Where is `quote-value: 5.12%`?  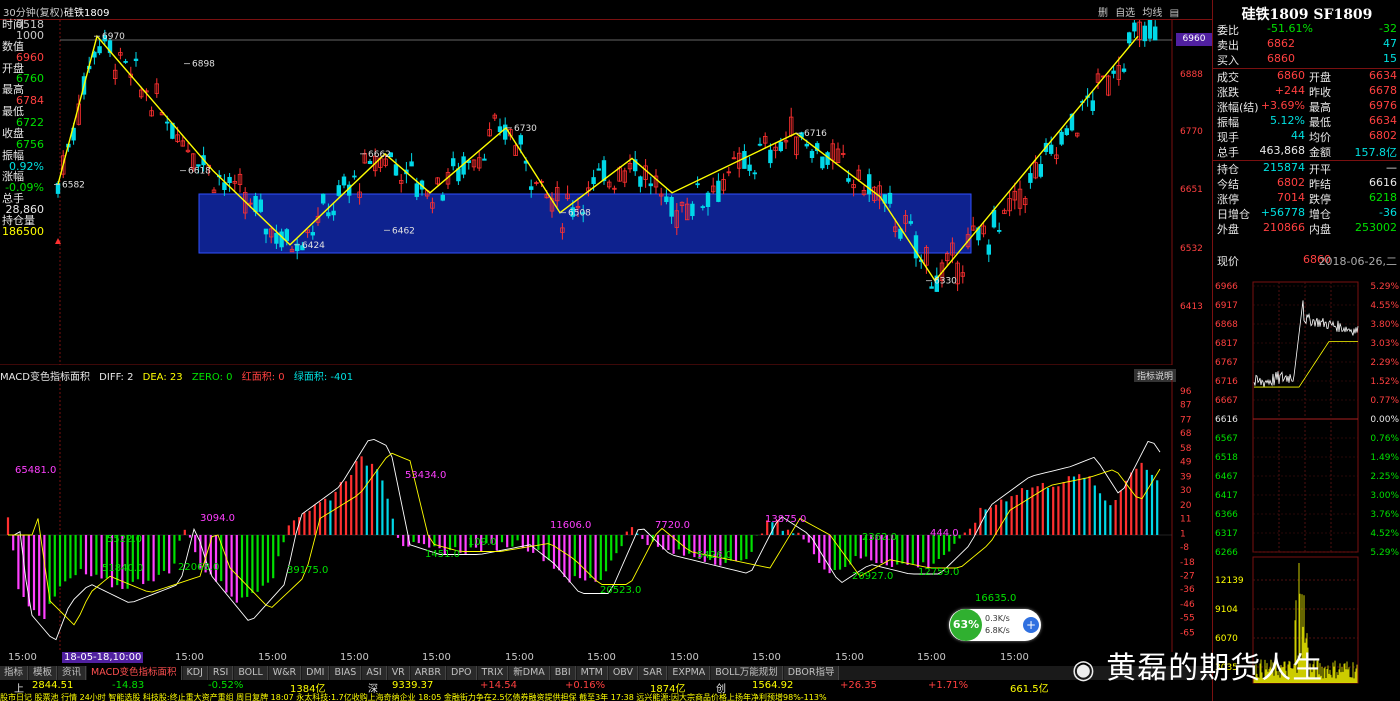
quote-value: 5.12% is located at coordinates (1287, 120).